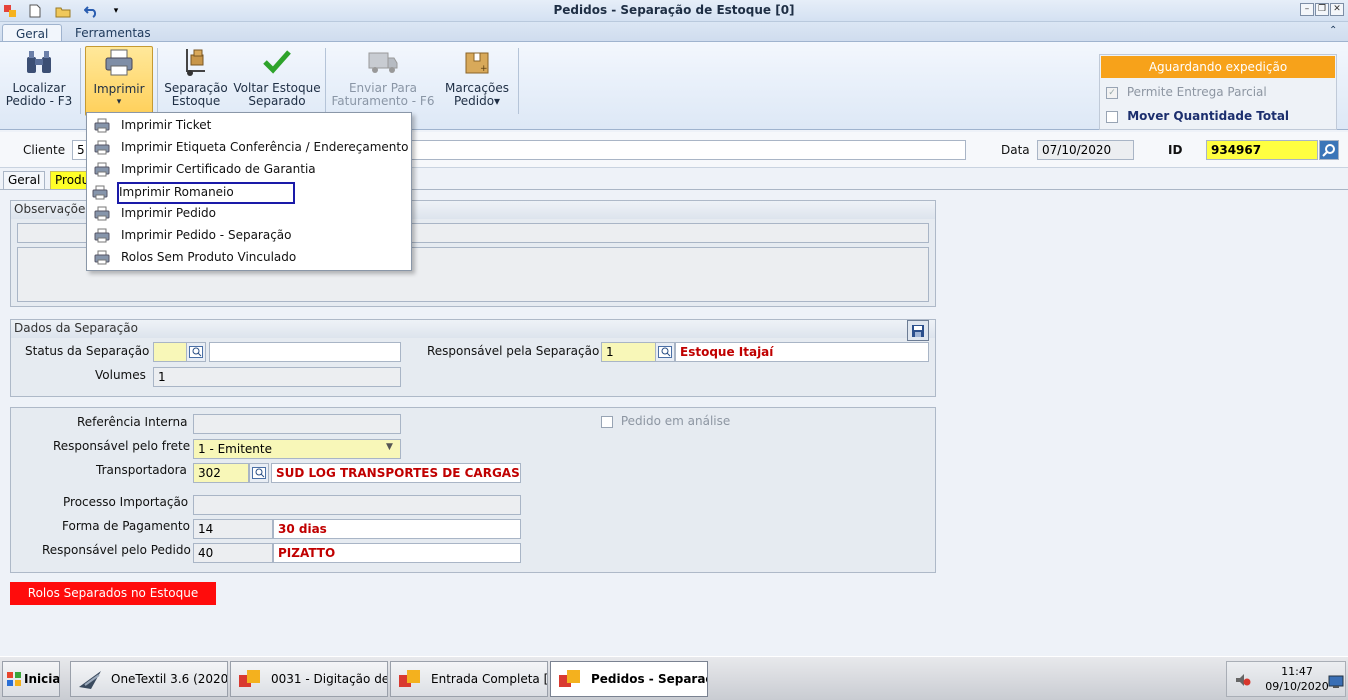  I want to click on responsavel-pedido-code-field: 40, so click(233, 553).